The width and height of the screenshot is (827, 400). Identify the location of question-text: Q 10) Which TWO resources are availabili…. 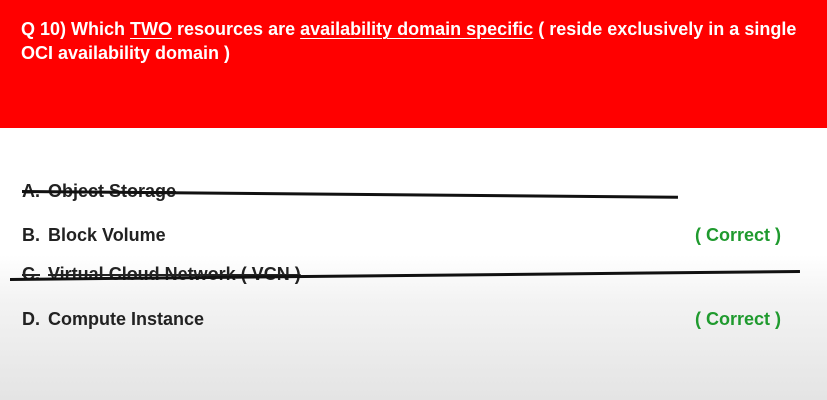
(416, 41).